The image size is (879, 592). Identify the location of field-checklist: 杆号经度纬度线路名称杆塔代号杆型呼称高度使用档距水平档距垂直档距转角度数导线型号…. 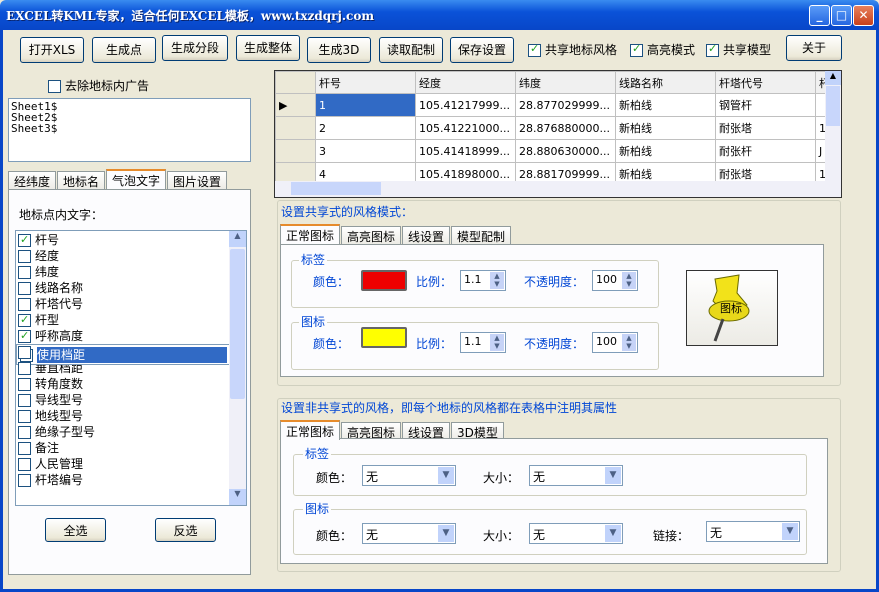
(131, 368).